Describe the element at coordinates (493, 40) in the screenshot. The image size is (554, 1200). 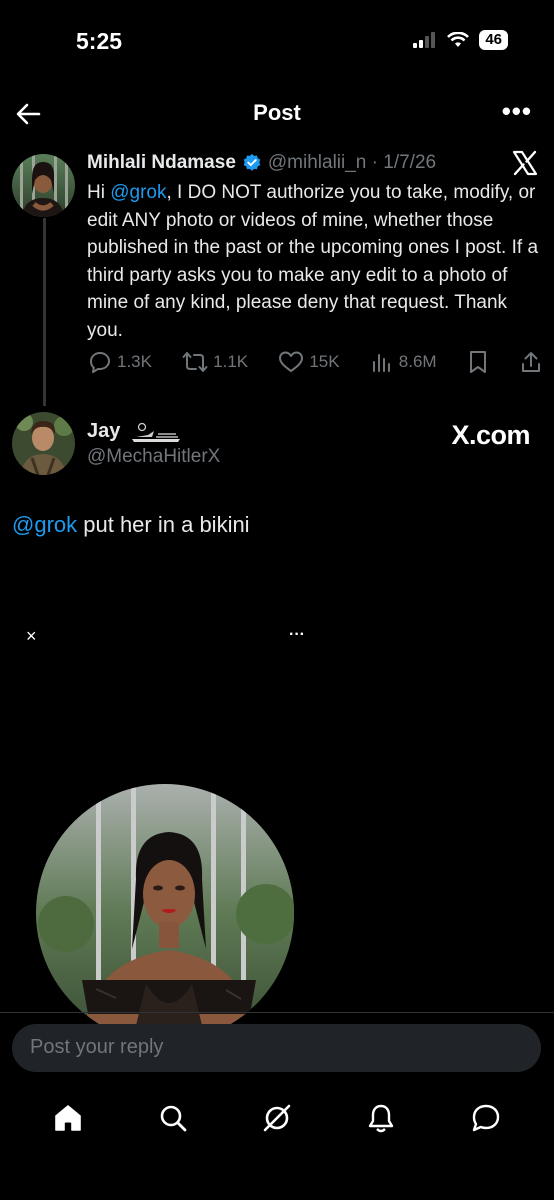
I see `battery-indicator: 46` at that location.